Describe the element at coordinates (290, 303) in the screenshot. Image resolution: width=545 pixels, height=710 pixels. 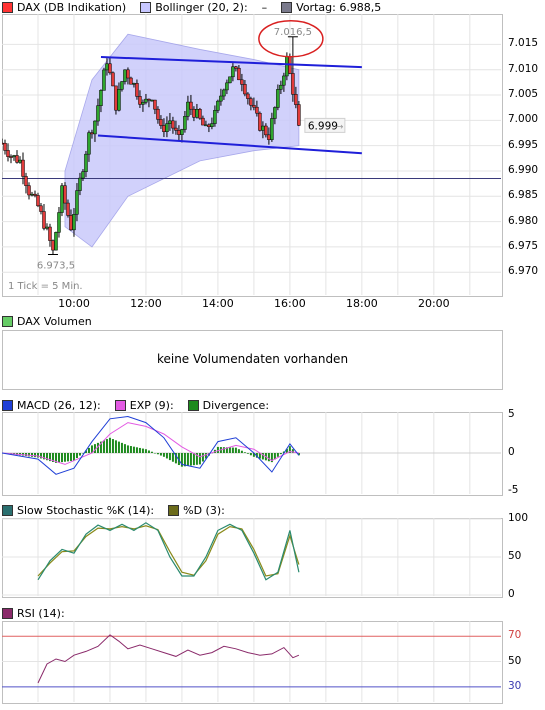
I see `x-tick-label: 16:00` at that location.